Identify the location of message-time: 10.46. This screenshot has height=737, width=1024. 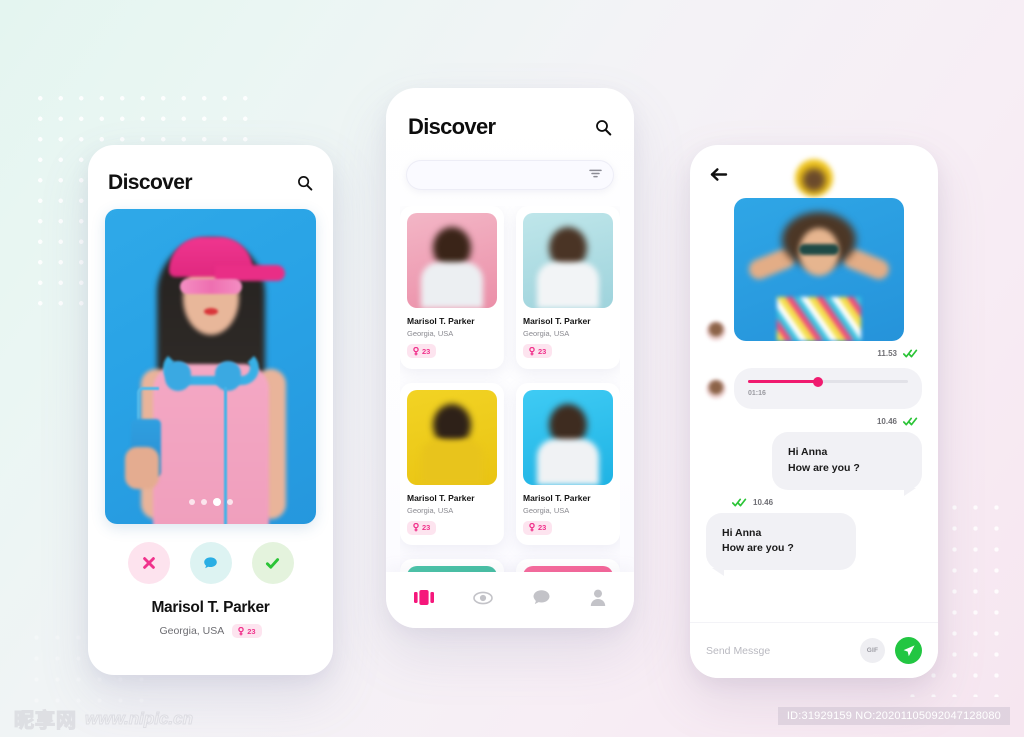
(886, 421).